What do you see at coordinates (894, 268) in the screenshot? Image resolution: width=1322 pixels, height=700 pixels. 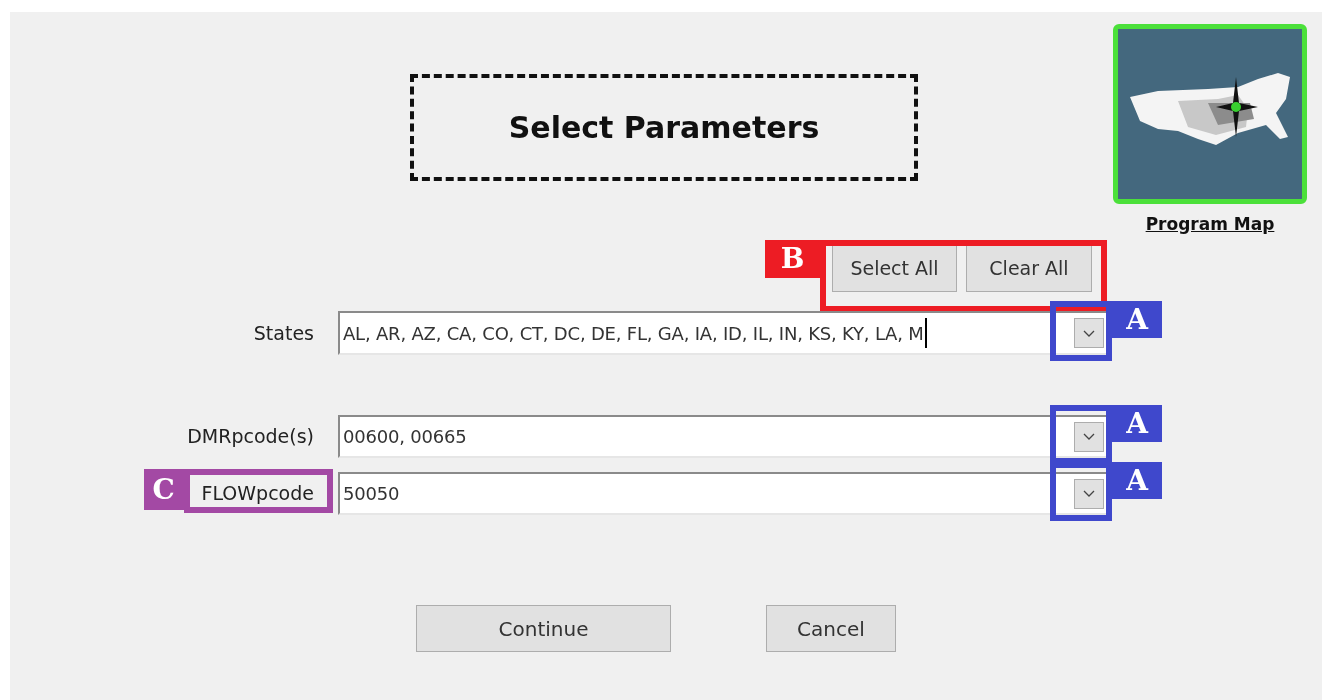 I see `select-button: Select All` at bounding box center [894, 268].